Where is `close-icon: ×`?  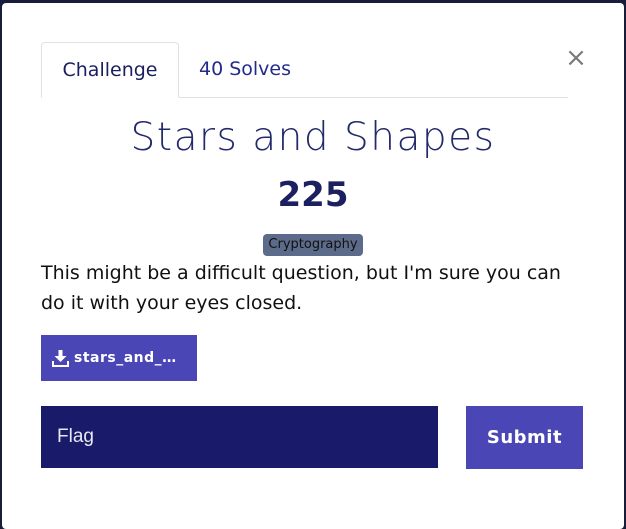
close-icon: × is located at coordinates (576, 58).